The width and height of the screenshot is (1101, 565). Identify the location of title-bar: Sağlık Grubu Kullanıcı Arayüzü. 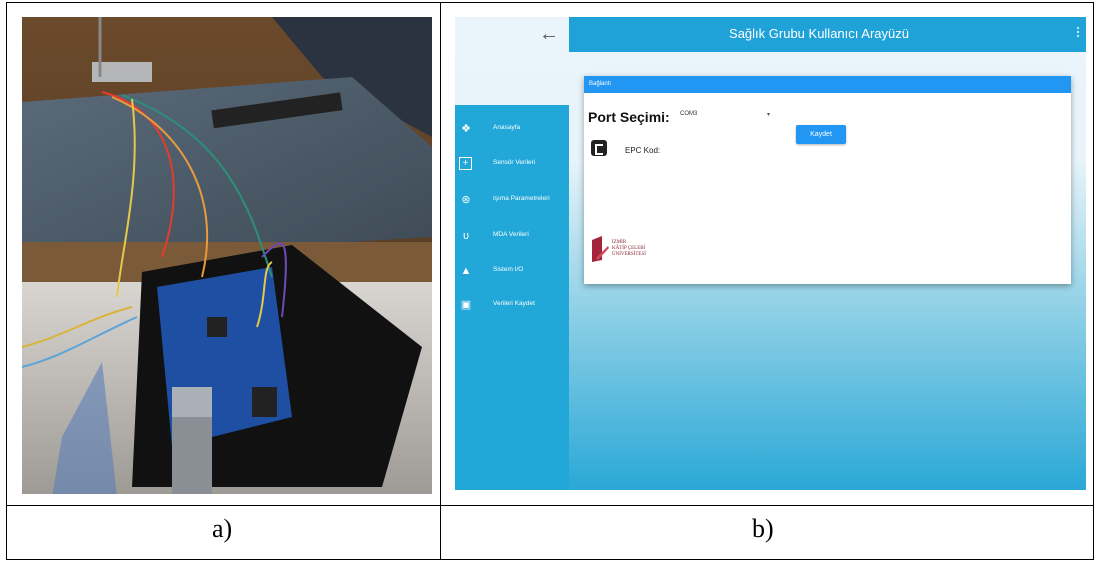
(827, 34).